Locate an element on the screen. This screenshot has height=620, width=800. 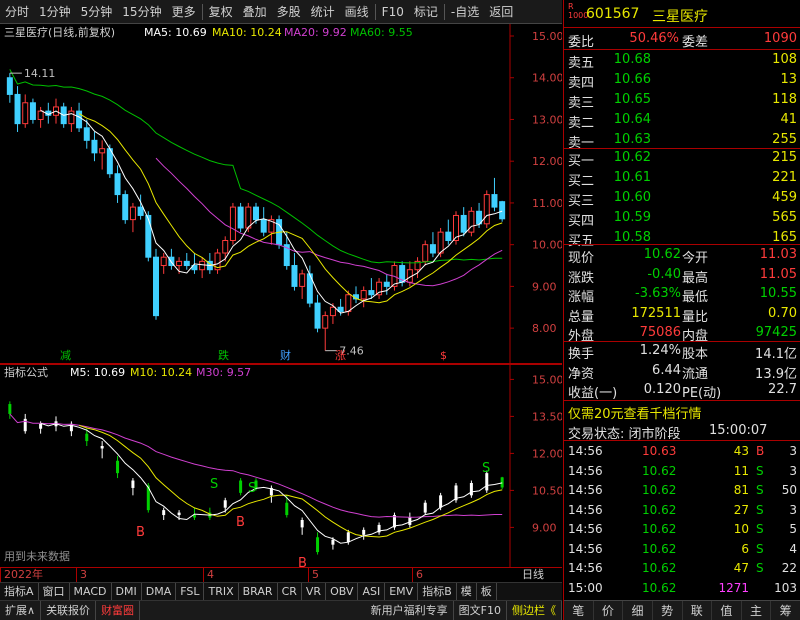
indicator-tab-6: TRIX is located at coordinates (221, 591).